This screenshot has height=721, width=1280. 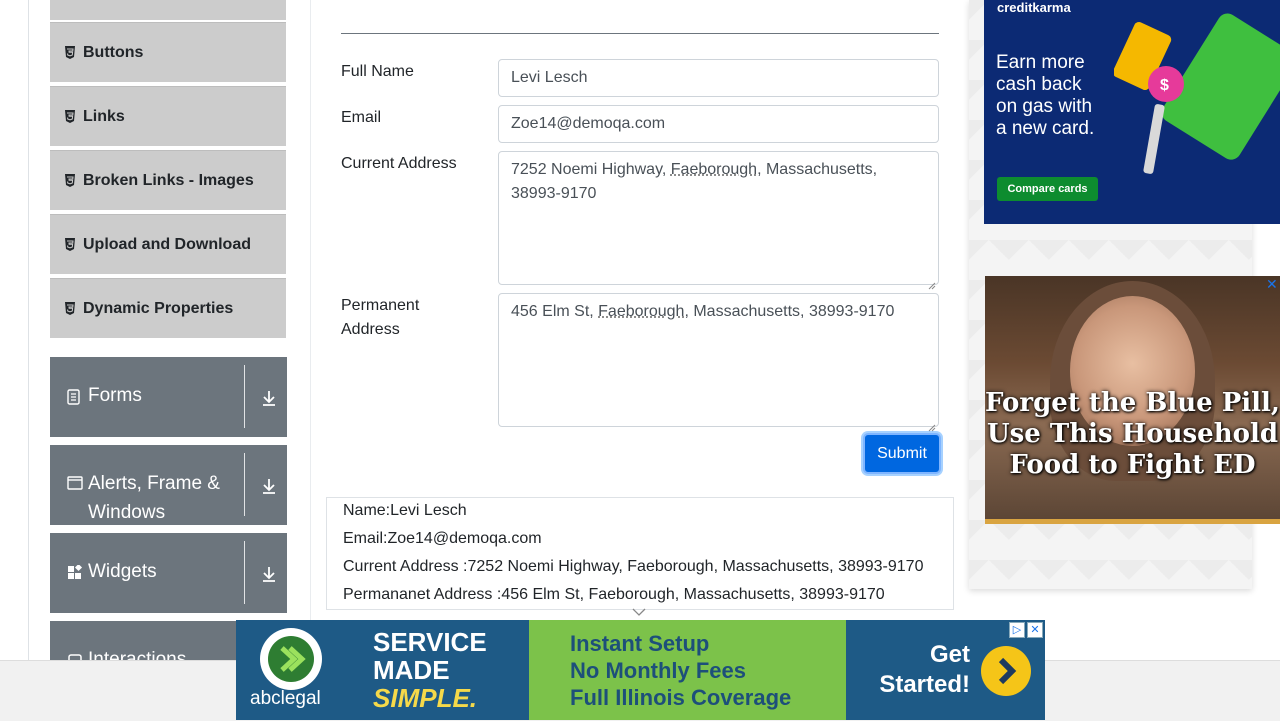 What do you see at coordinates (658, 670) in the screenshot?
I see `banner-line: No Monthly Fees` at bounding box center [658, 670].